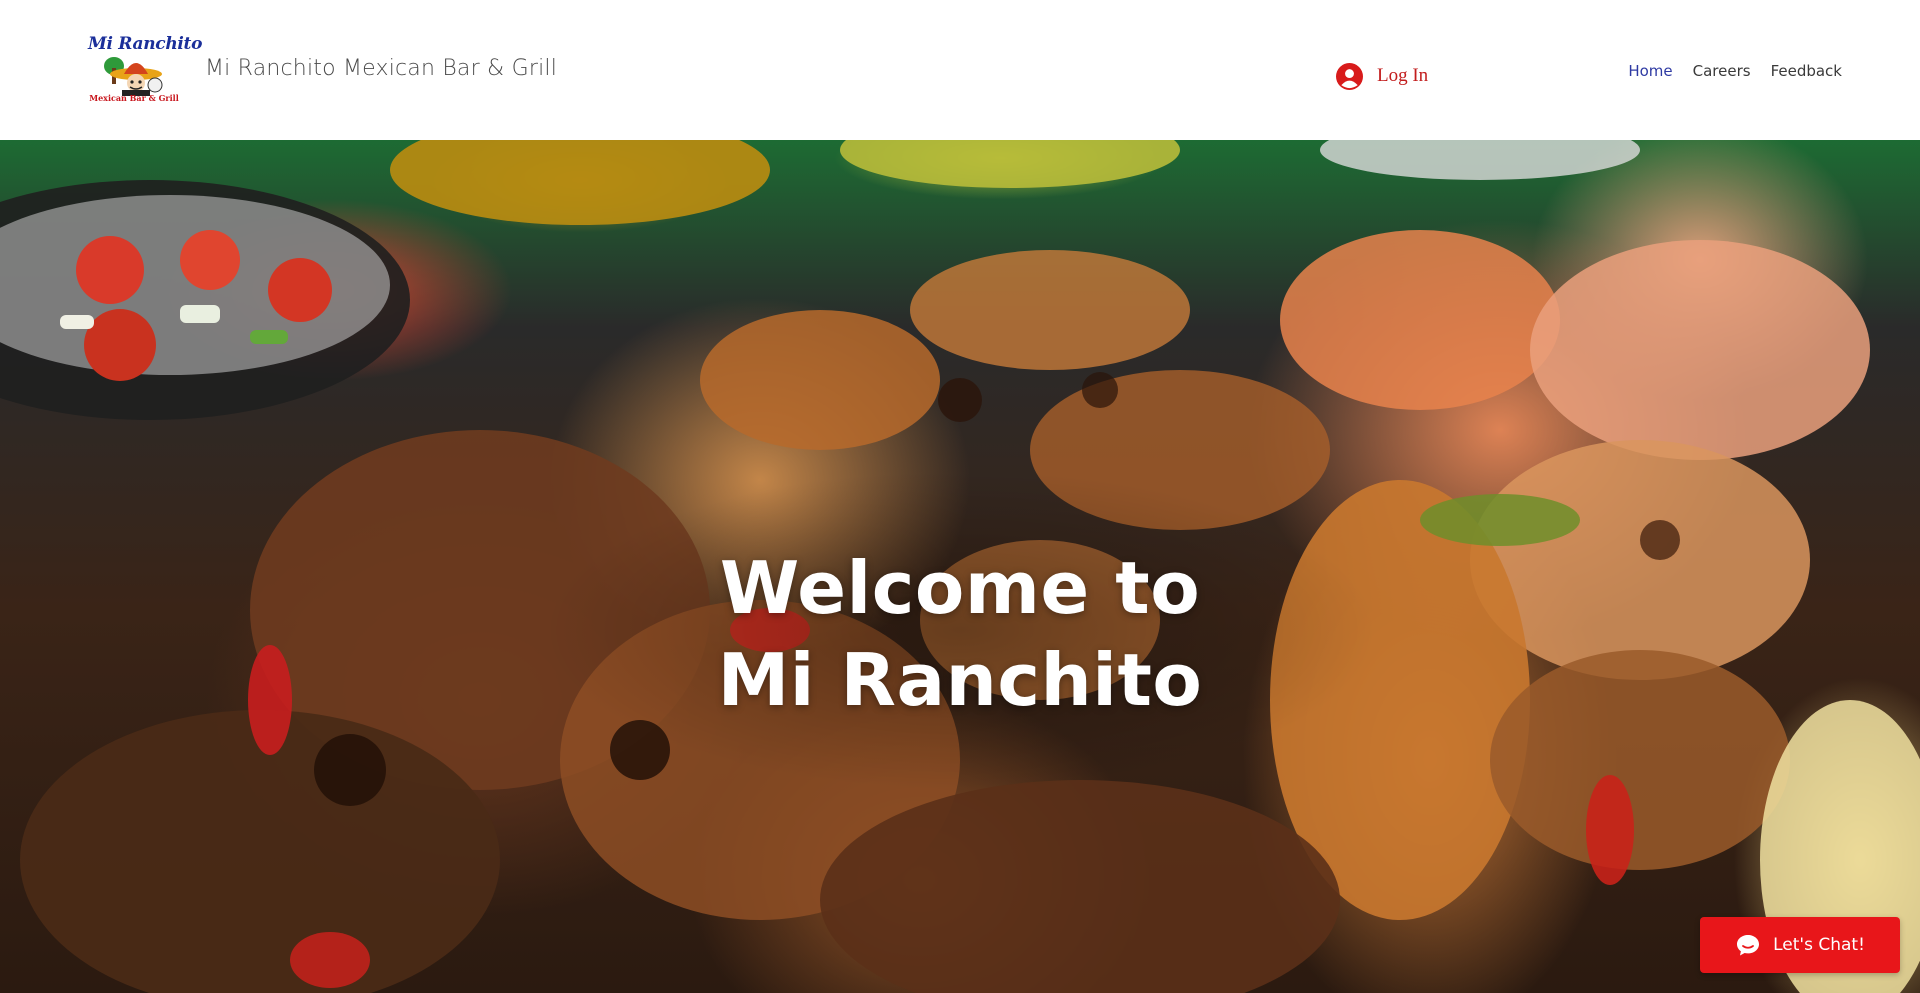 The width and height of the screenshot is (1920, 993). Describe the element at coordinates (1722, 71) in the screenshot. I see `nav-careers: Careers` at that location.